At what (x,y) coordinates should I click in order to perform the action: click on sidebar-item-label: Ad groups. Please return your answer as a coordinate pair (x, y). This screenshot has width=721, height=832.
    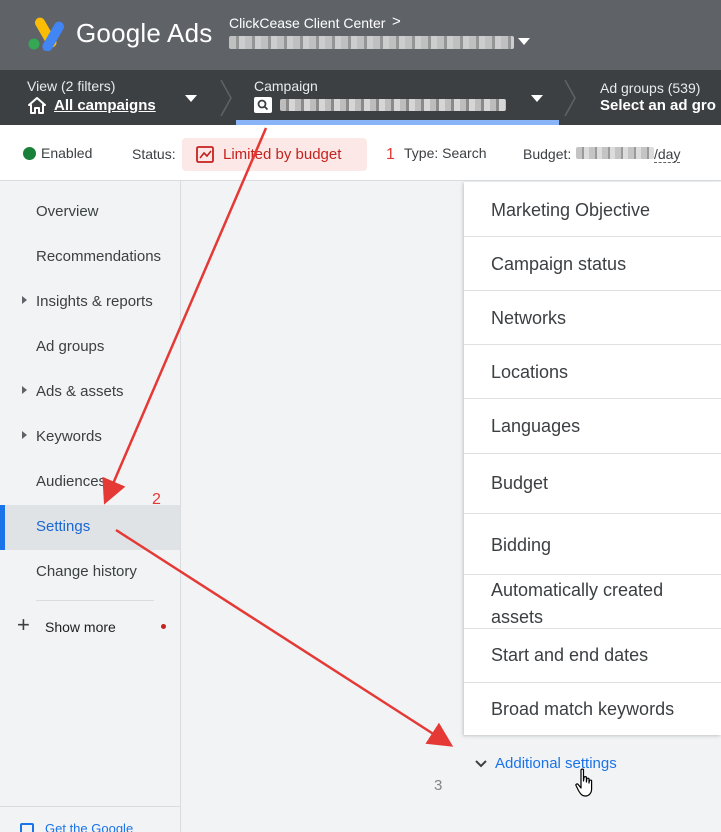
    Looking at the image, I should click on (70, 346).